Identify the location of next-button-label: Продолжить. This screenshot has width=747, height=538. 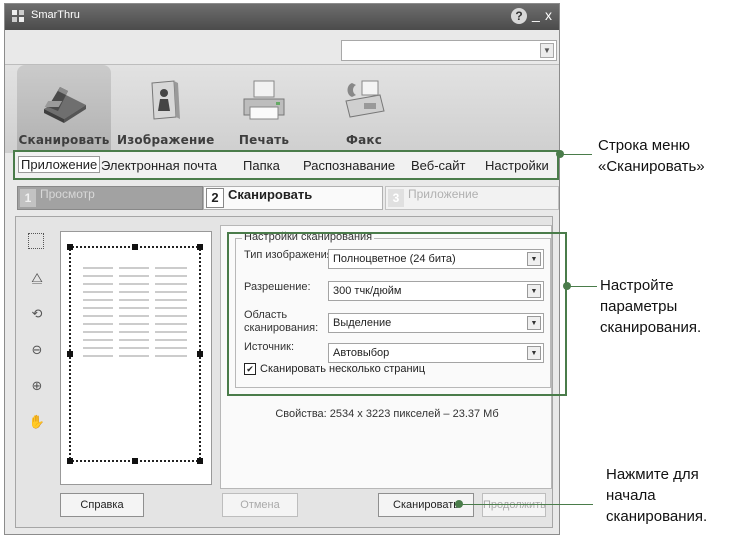
(514, 505).